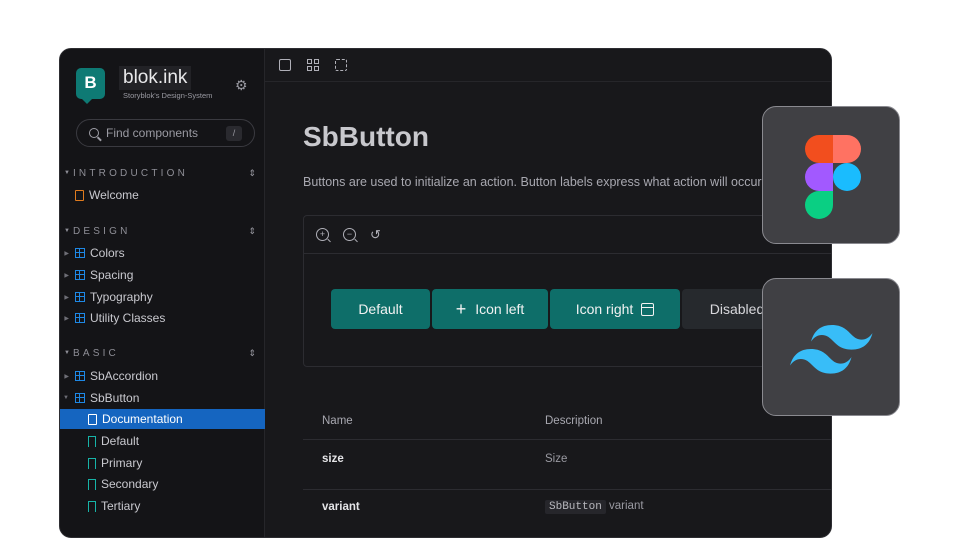  Describe the element at coordinates (615, 309) in the screenshot. I see `icon-right-button: Icon right` at that location.